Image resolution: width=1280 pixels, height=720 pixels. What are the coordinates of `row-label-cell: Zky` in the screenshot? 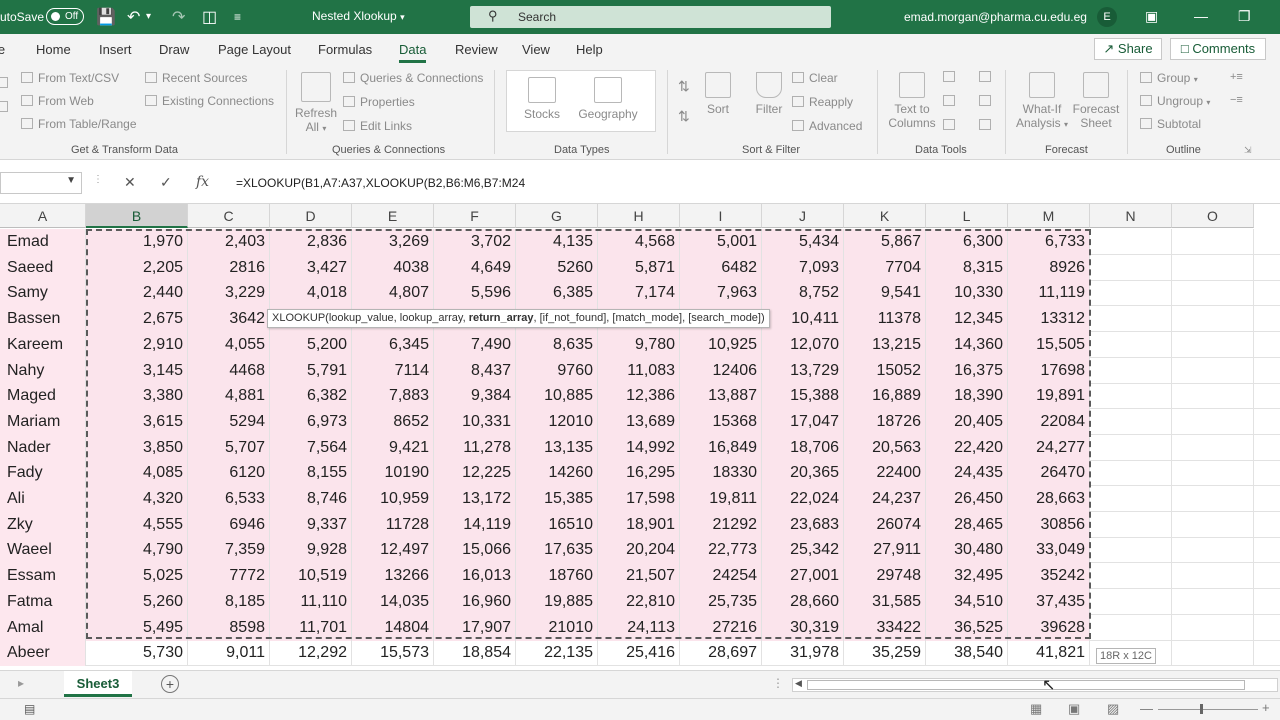 It's located at (43, 524).